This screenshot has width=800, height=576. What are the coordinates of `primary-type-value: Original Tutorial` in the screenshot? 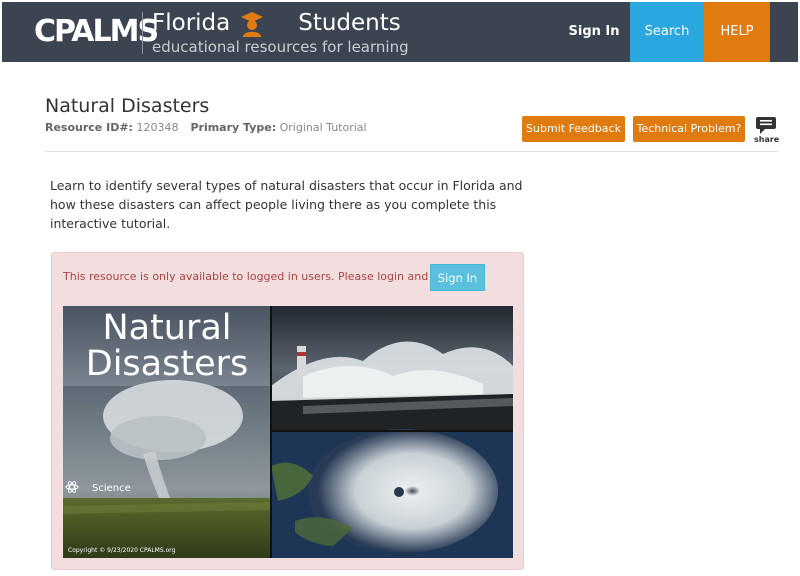 It's located at (323, 127).